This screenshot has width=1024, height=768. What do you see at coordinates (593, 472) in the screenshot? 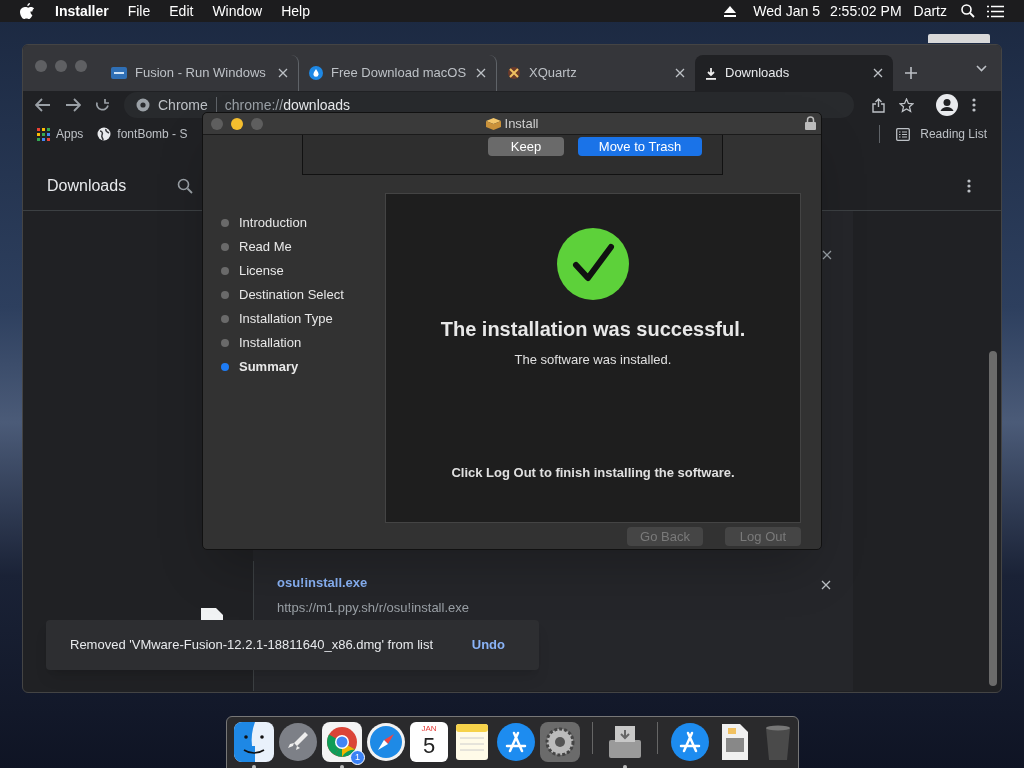
I see `instruction: Click Log Out to finish installing the software.` at bounding box center [593, 472].